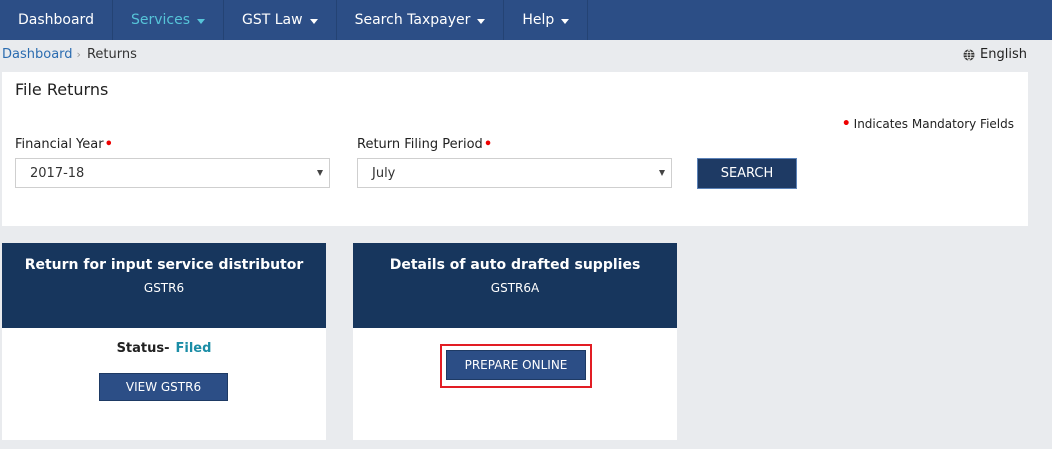  I want to click on status-value: Filed, so click(193, 348).